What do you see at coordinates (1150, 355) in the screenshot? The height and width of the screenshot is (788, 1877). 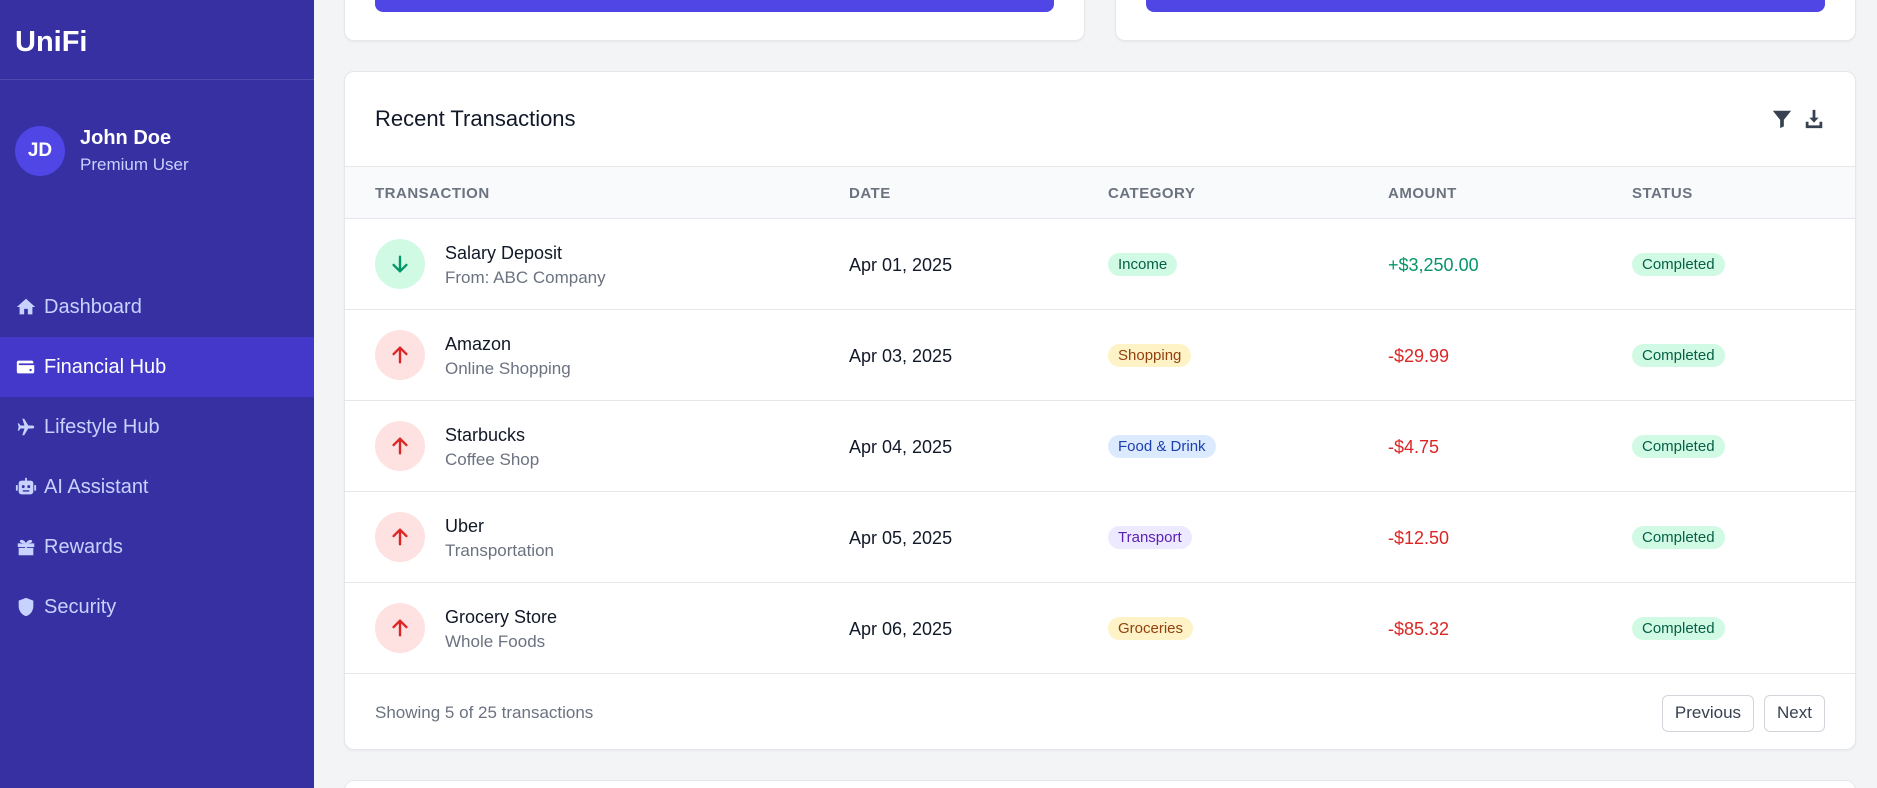 I see `category-badge: Shopping` at bounding box center [1150, 355].